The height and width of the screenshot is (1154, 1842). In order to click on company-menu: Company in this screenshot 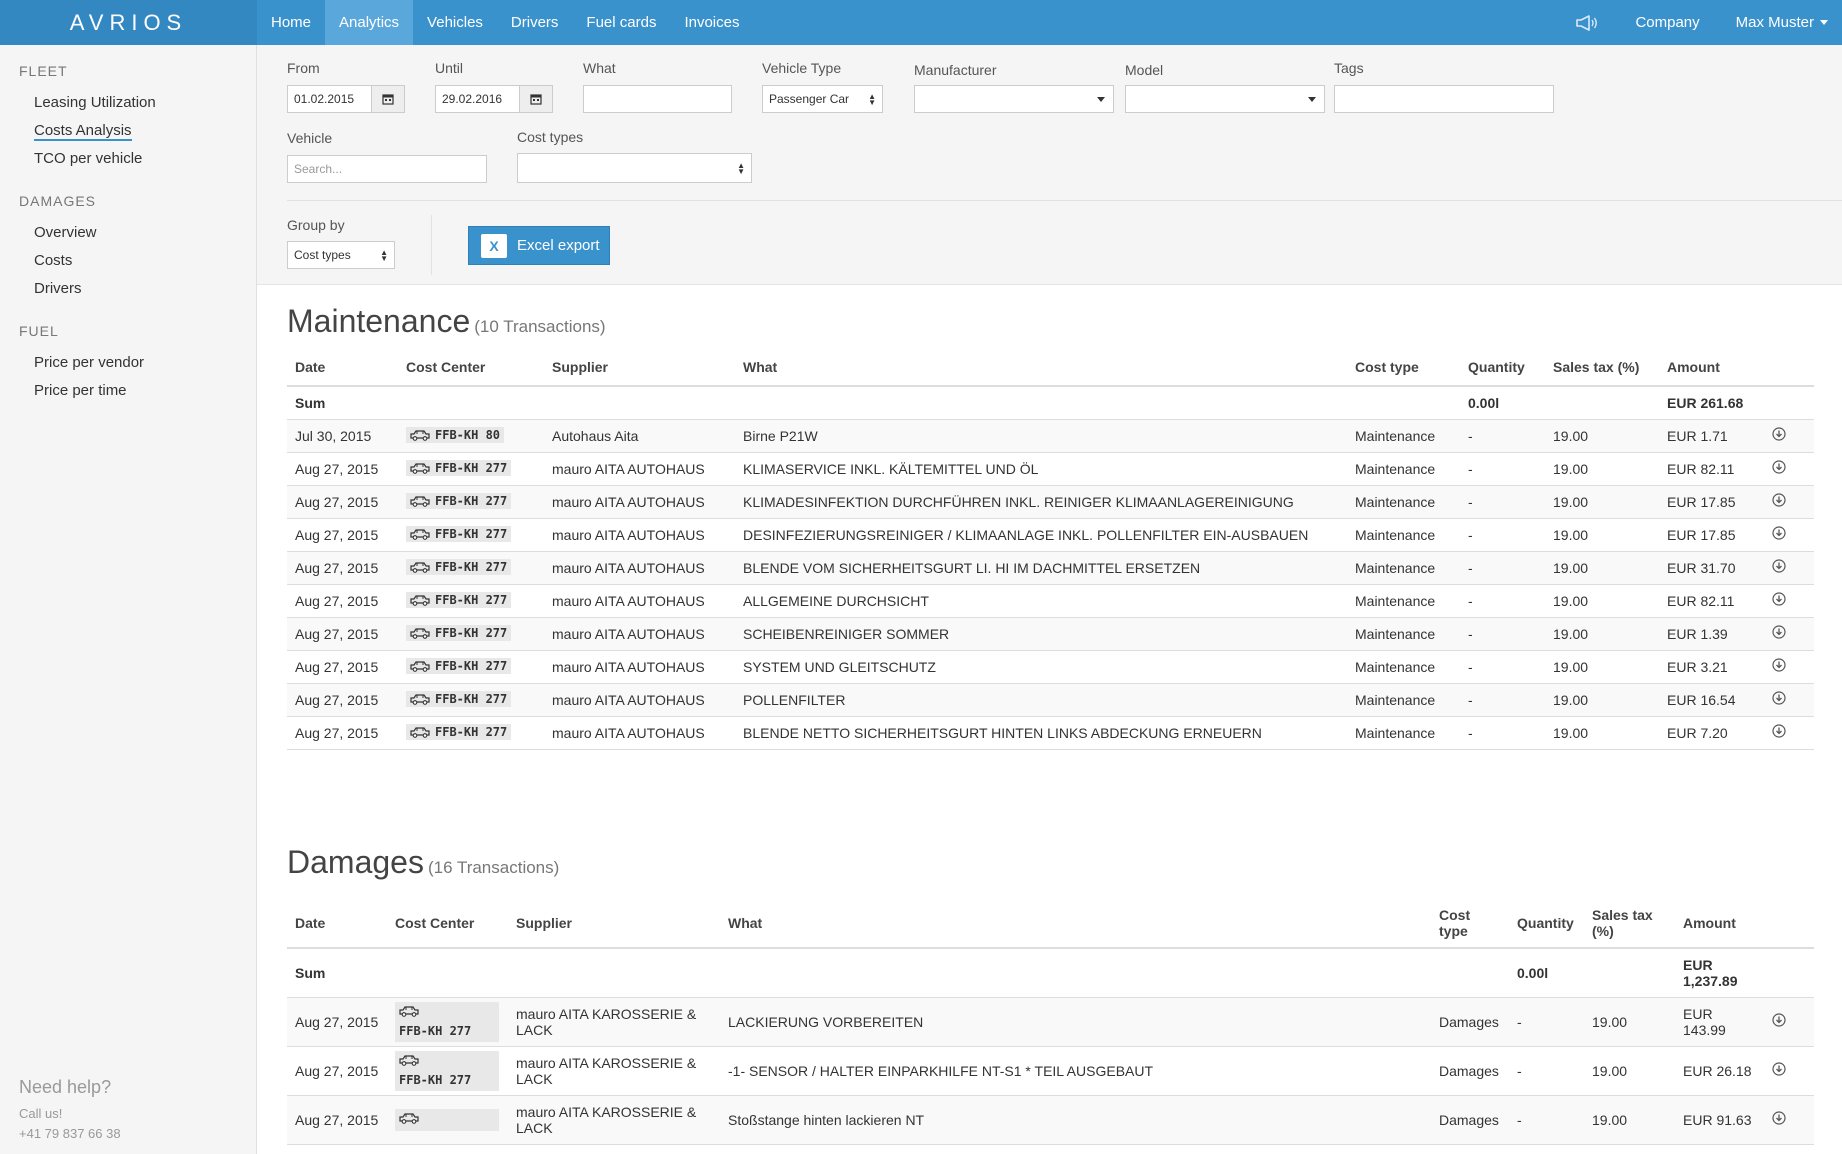, I will do `click(1667, 22)`.